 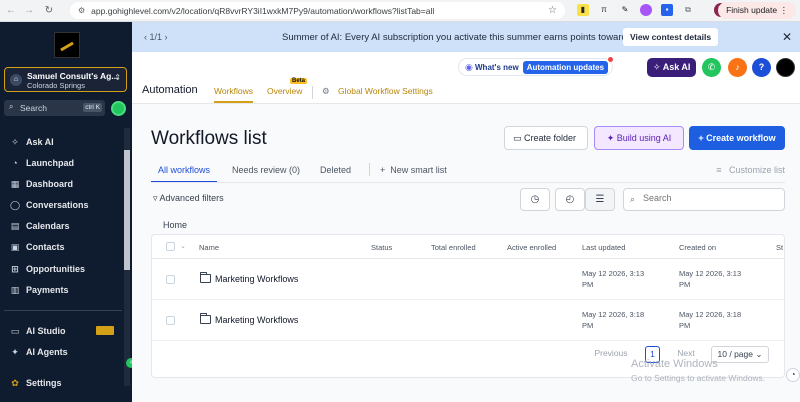 I want to click on sidebar-item-ai-studio: ▭ AI Studio, so click(x=38, y=331).